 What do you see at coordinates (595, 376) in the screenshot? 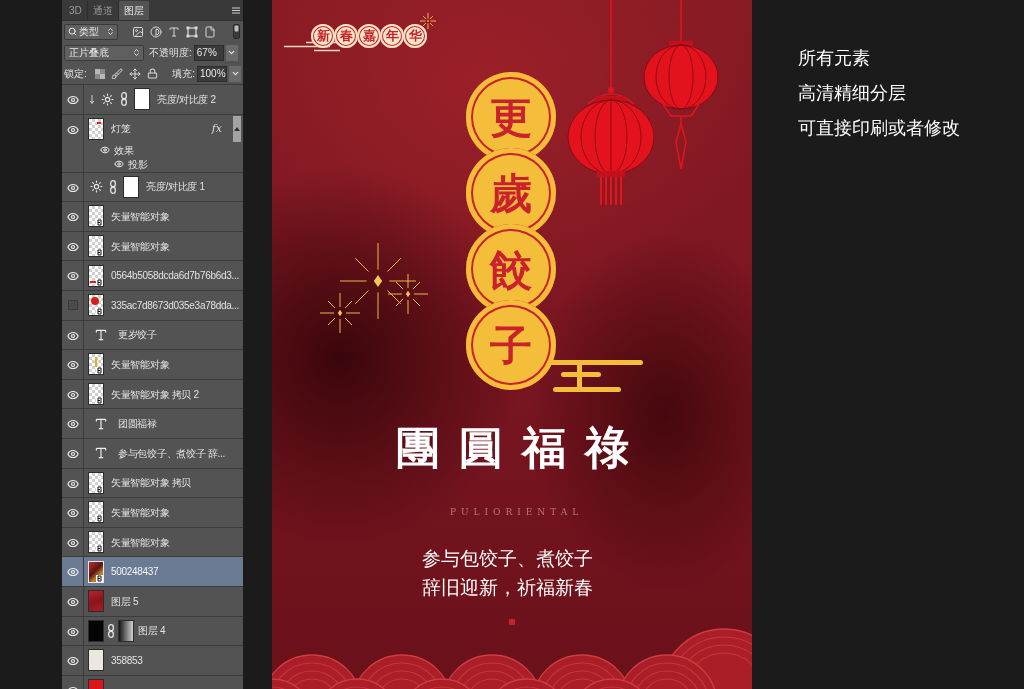
I see `cloud-ornament-icon` at bounding box center [595, 376].